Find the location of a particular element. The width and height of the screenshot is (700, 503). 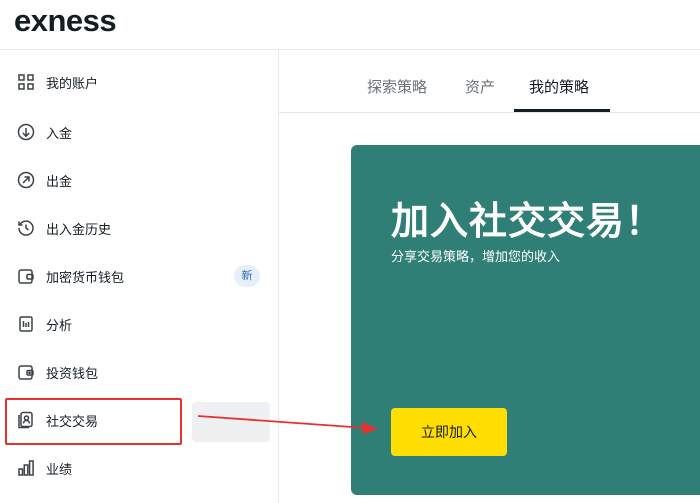

dashboard-grid-icon is located at coordinates (26, 82).